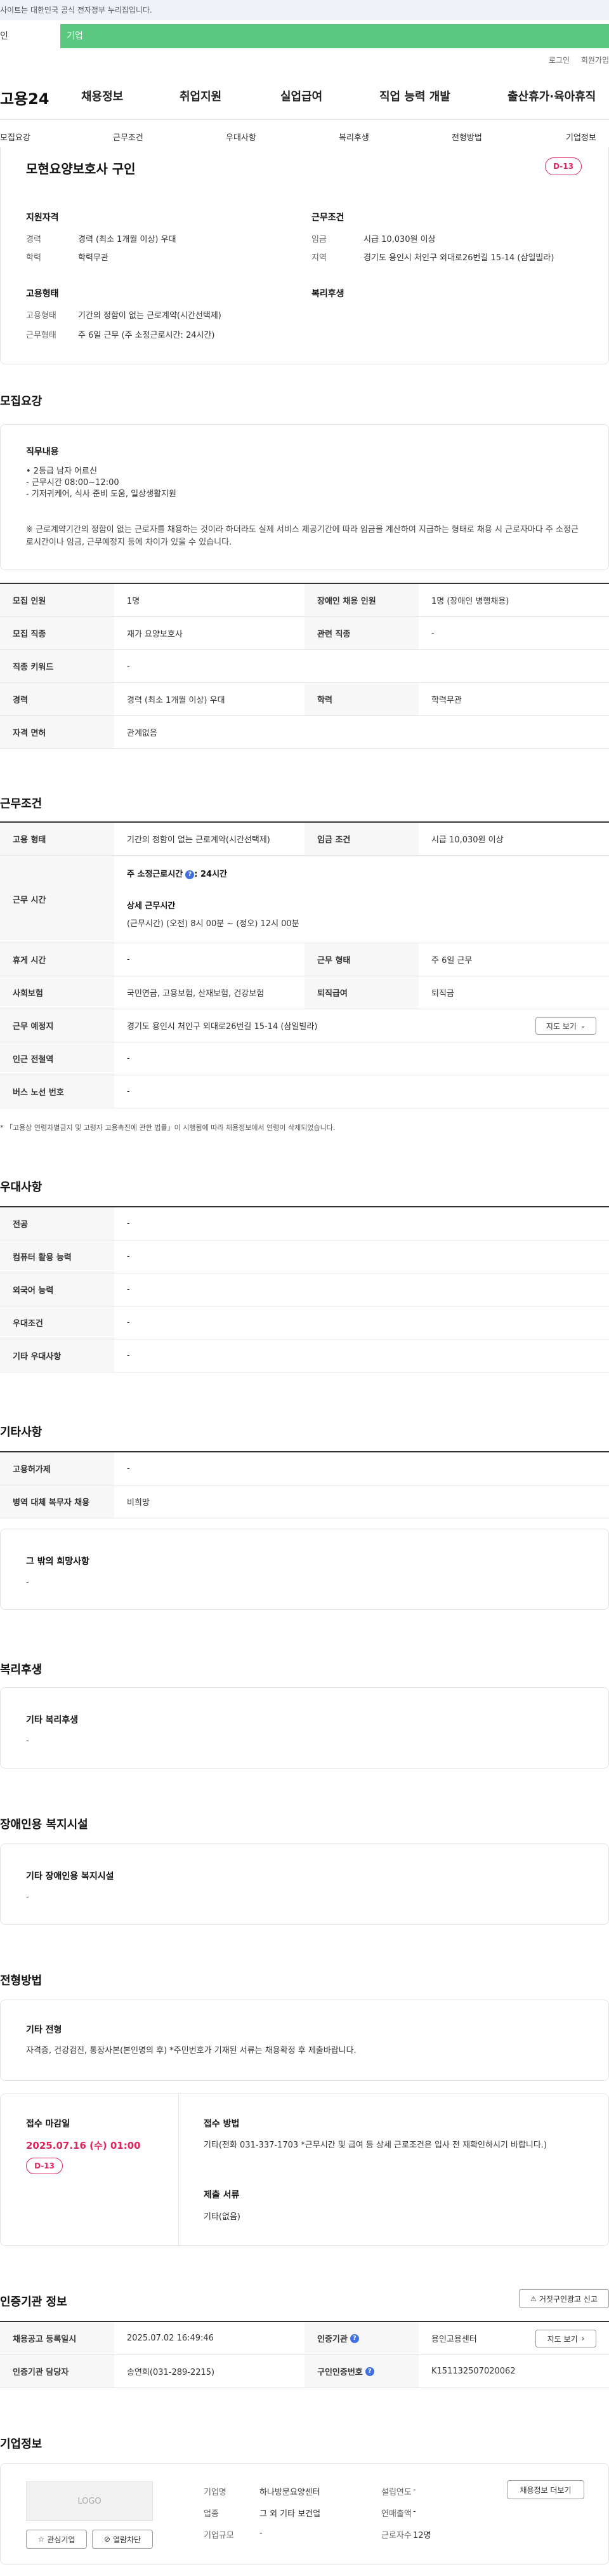  Describe the element at coordinates (81, 168) in the screenshot. I see `job-title: 모현요양보호사 구인` at that location.